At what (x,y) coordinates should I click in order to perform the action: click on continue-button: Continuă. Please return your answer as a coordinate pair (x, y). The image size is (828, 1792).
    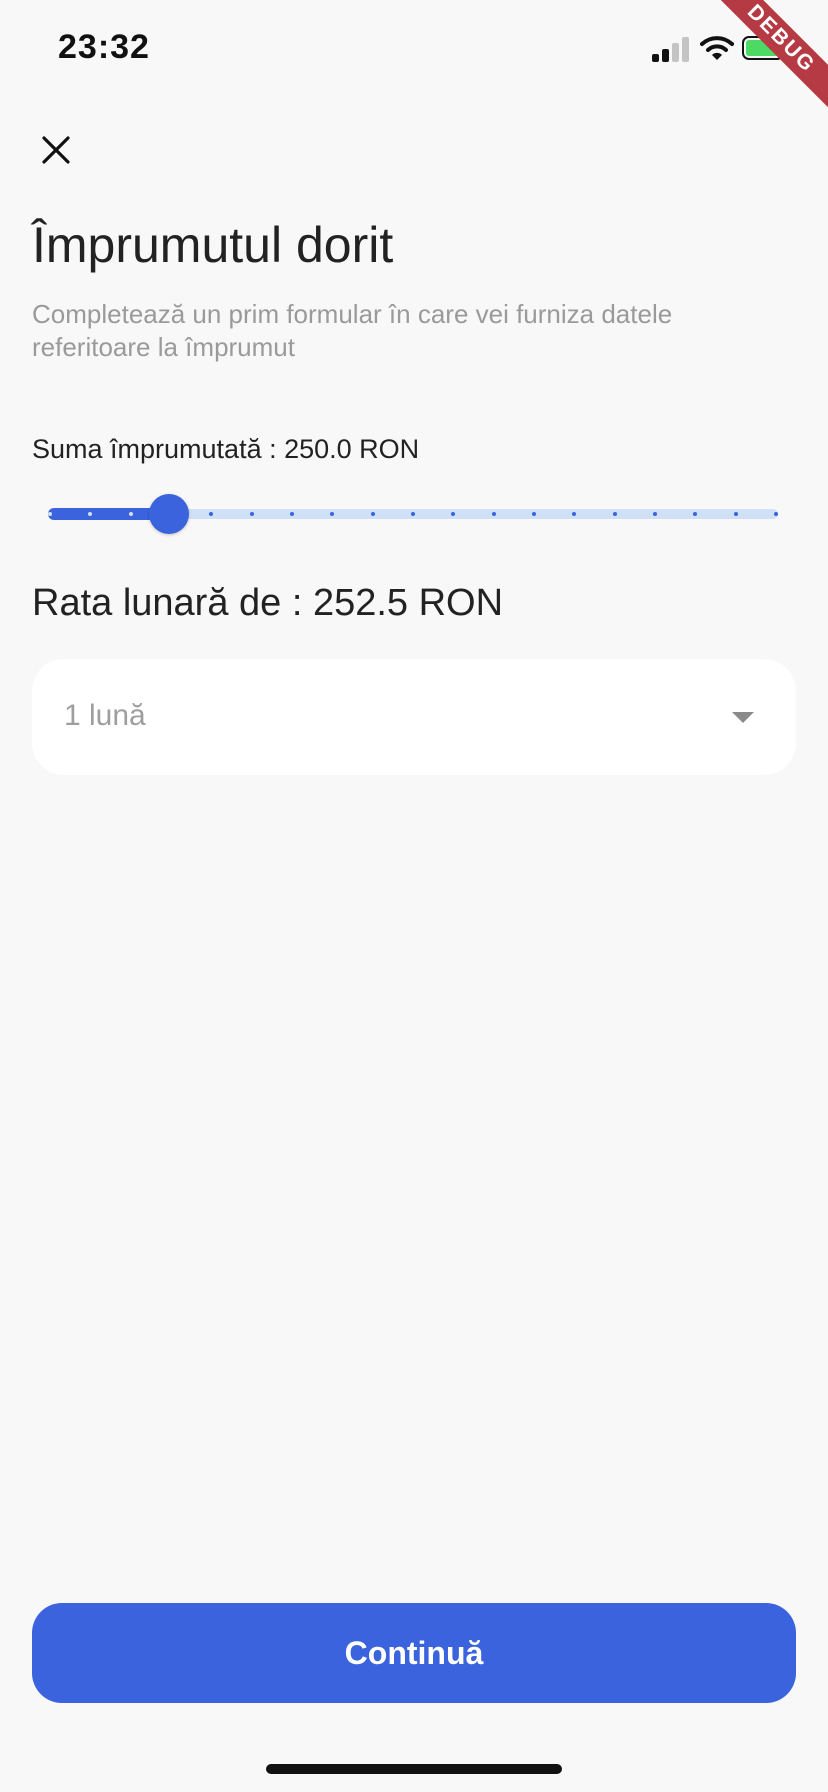
    Looking at the image, I should click on (414, 1653).